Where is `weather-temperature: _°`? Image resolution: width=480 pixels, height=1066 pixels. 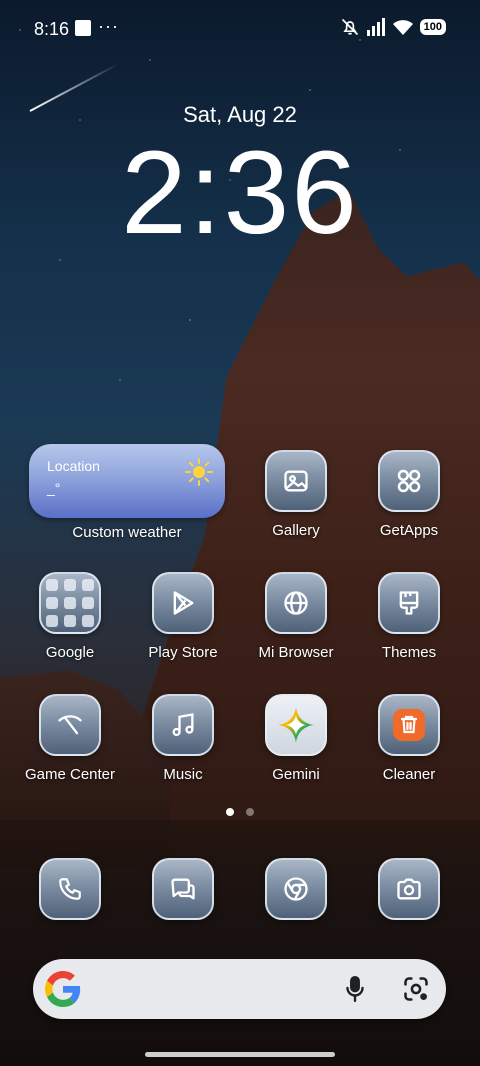
weather-temperature: _° is located at coordinates (54, 488).